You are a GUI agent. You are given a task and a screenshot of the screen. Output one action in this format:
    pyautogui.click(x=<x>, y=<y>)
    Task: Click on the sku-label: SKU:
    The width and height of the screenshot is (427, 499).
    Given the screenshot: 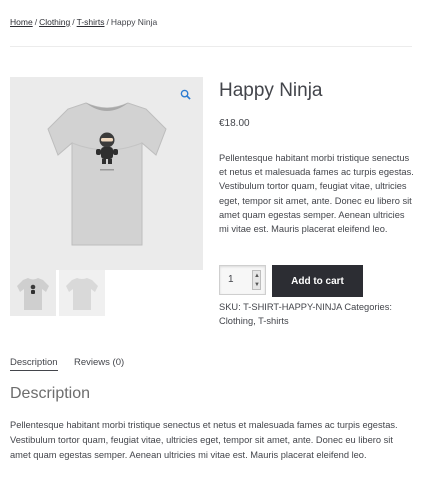 What is the action you would take?
    pyautogui.click(x=230, y=307)
    